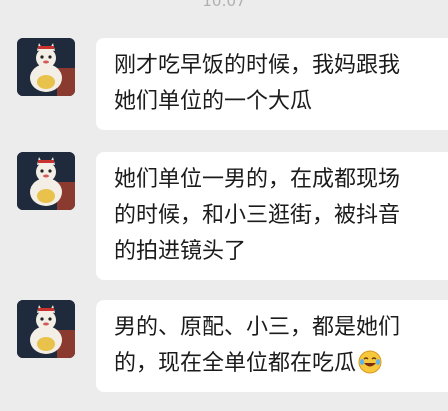  What do you see at coordinates (224, 5) in the screenshot?
I see `status-time: 10:07` at bounding box center [224, 5].